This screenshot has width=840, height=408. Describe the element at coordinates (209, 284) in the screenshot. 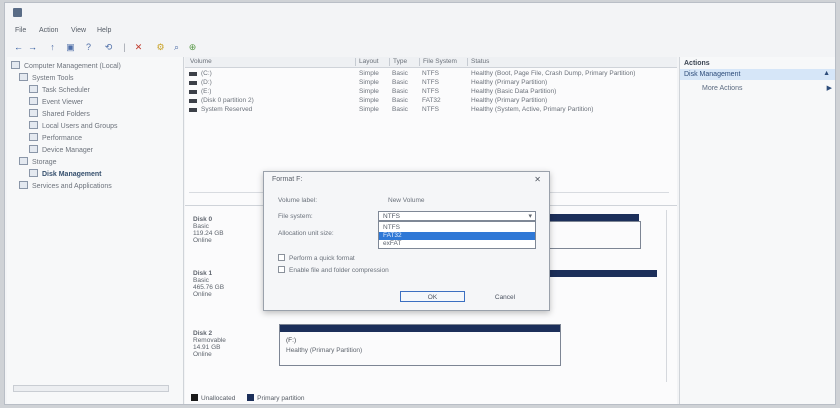

I see `disk-1-info: Disk 1 Basic 465.76 GB Online` at that location.